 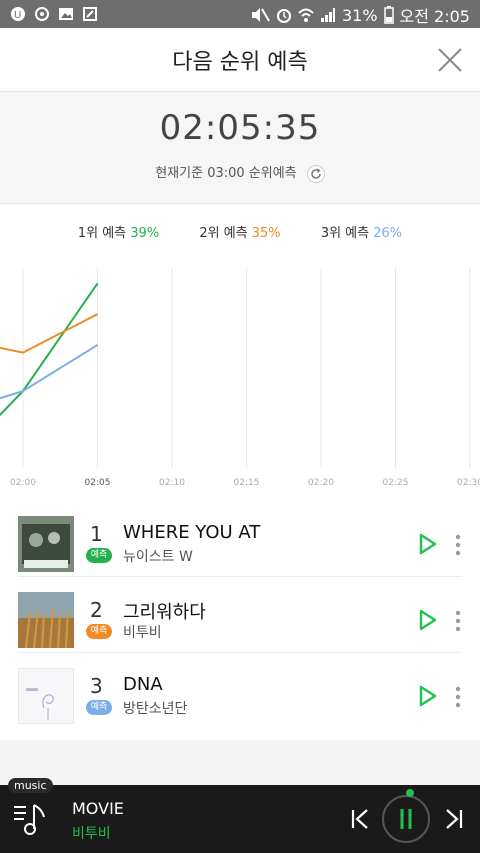 What do you see at coordinates (30, 785) in the screenshot?
I see `music-tag: music` at bounding box center [30, 785].